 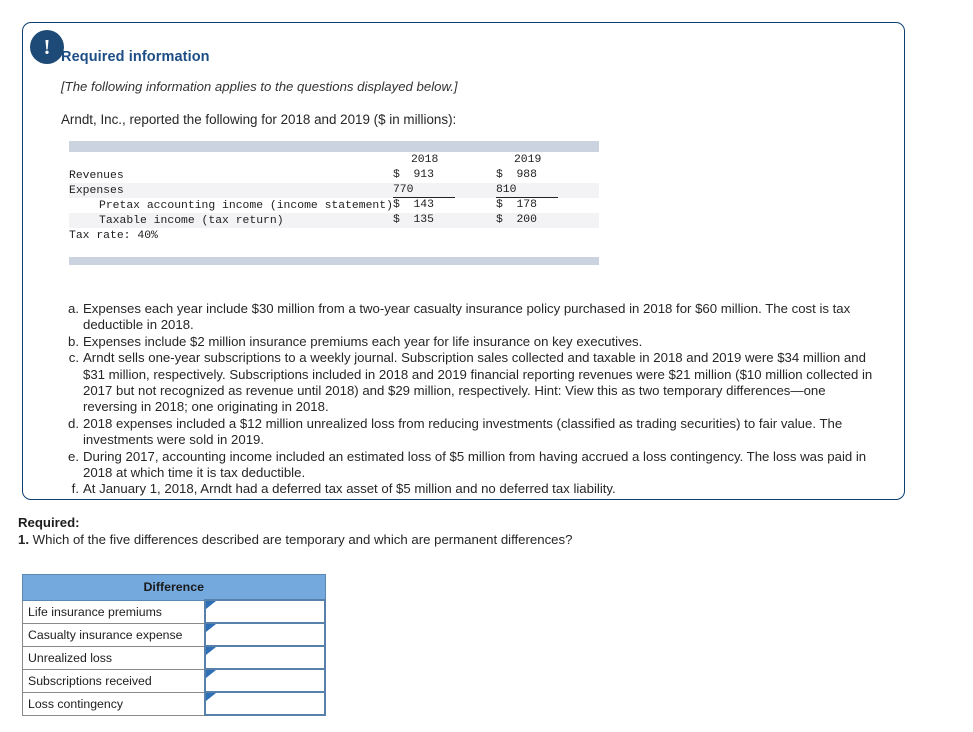 I want to click on table-spacer, so click(x=334, y=250).